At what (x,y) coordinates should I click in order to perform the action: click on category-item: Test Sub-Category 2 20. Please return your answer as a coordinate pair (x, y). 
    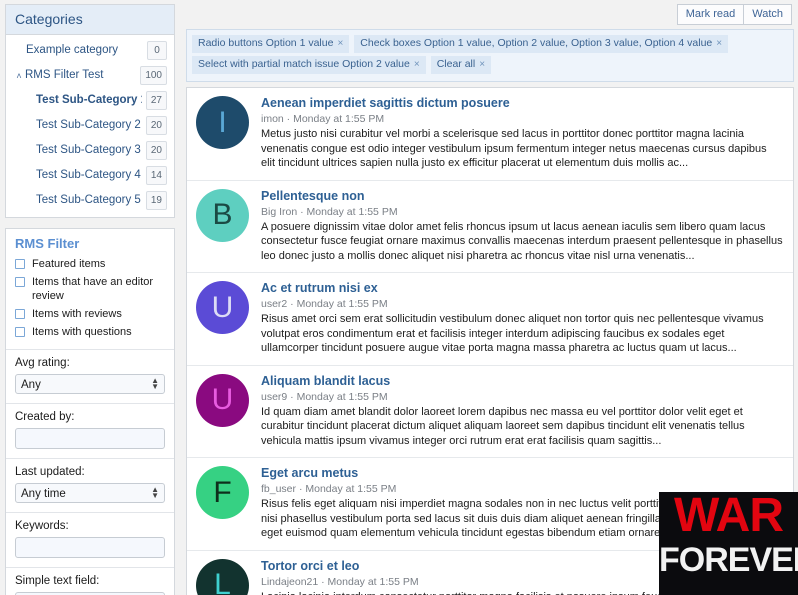
    Looking at the image, I should click on (90, 125).